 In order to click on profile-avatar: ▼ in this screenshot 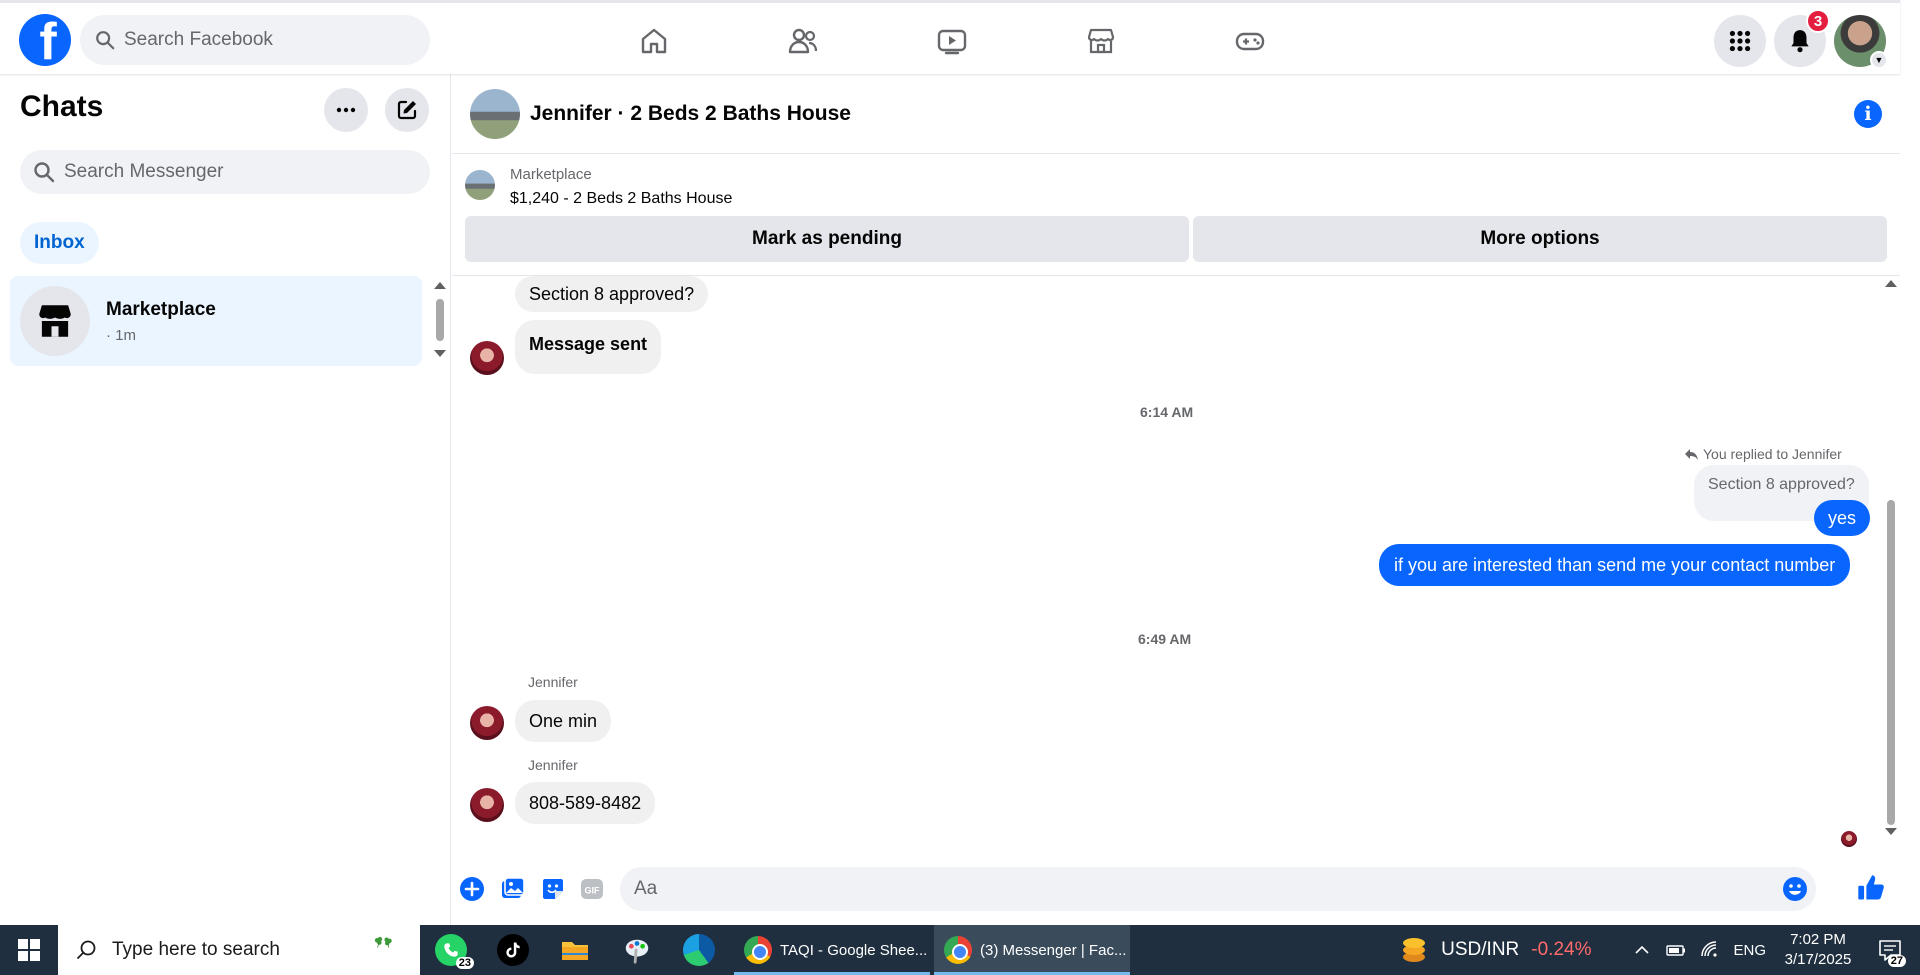, I will do `click(1861, 42)`.